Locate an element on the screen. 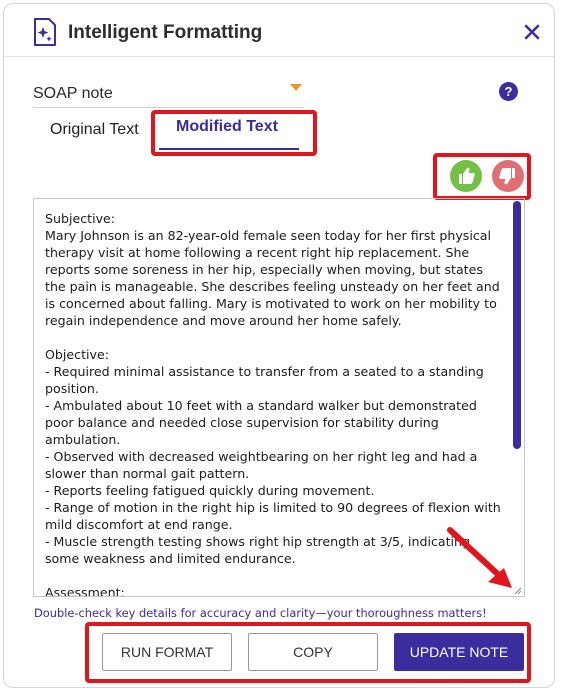 The image size is (561, 692). panel-title: Intelligent Formatting is located at coordinates (165, 32).